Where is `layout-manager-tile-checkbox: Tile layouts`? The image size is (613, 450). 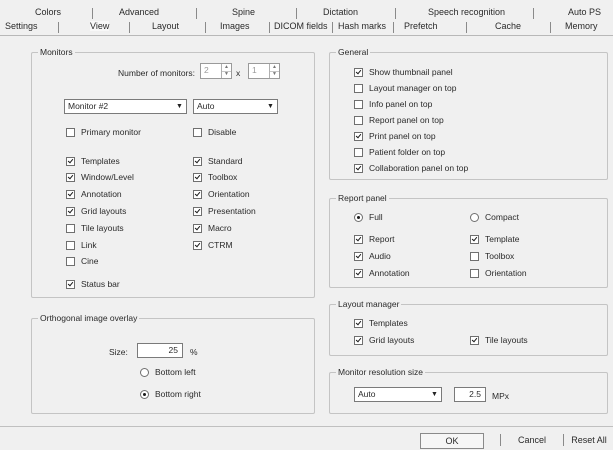
layout-manager-tile-checkbox: Tile layouts is located at coordinates (499, 340).